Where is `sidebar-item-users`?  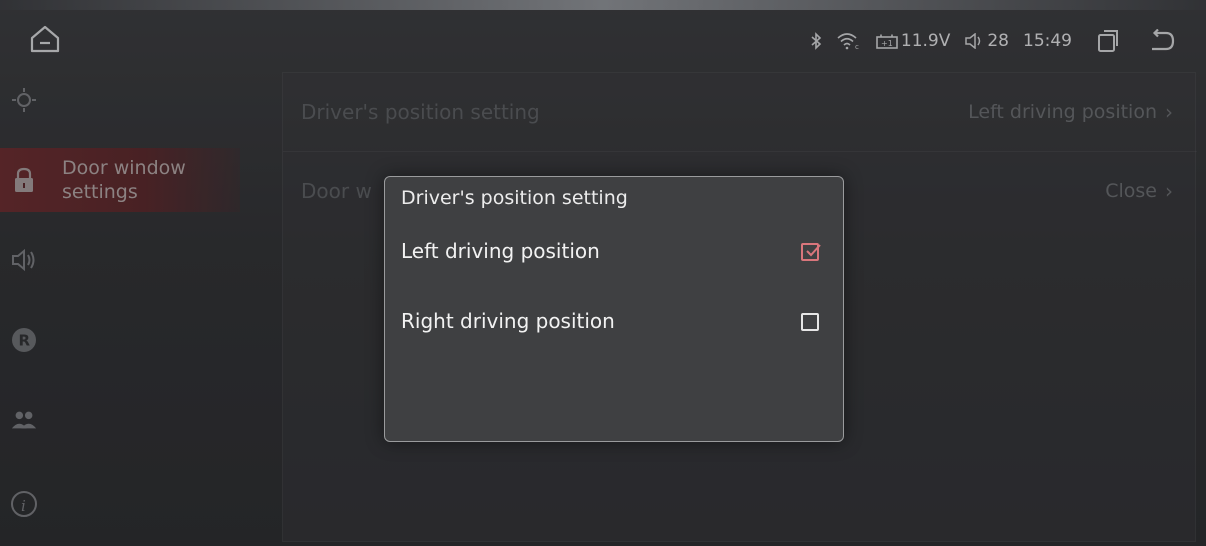 sidebar-item-users is located at coordinates (120, 420).